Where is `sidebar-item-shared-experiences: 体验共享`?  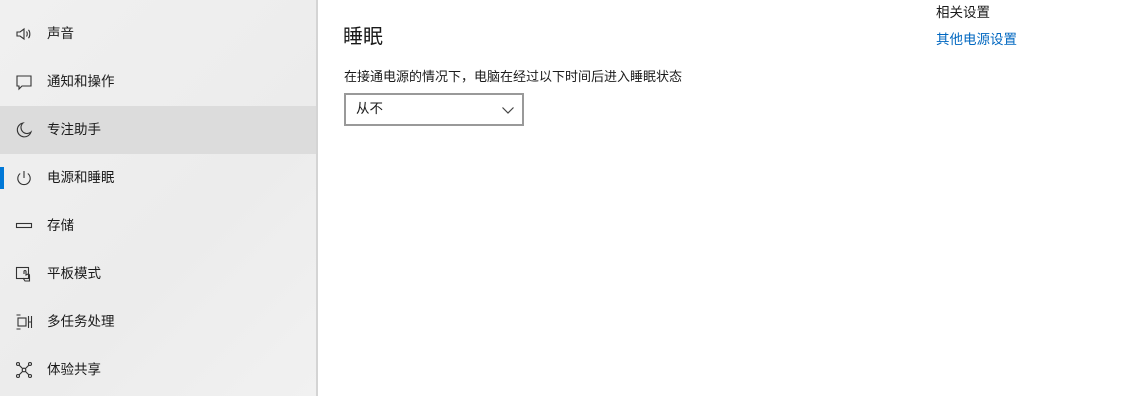 sidebar-item-shared-experiences: 体验共享 is located at coordinates (158, 370).